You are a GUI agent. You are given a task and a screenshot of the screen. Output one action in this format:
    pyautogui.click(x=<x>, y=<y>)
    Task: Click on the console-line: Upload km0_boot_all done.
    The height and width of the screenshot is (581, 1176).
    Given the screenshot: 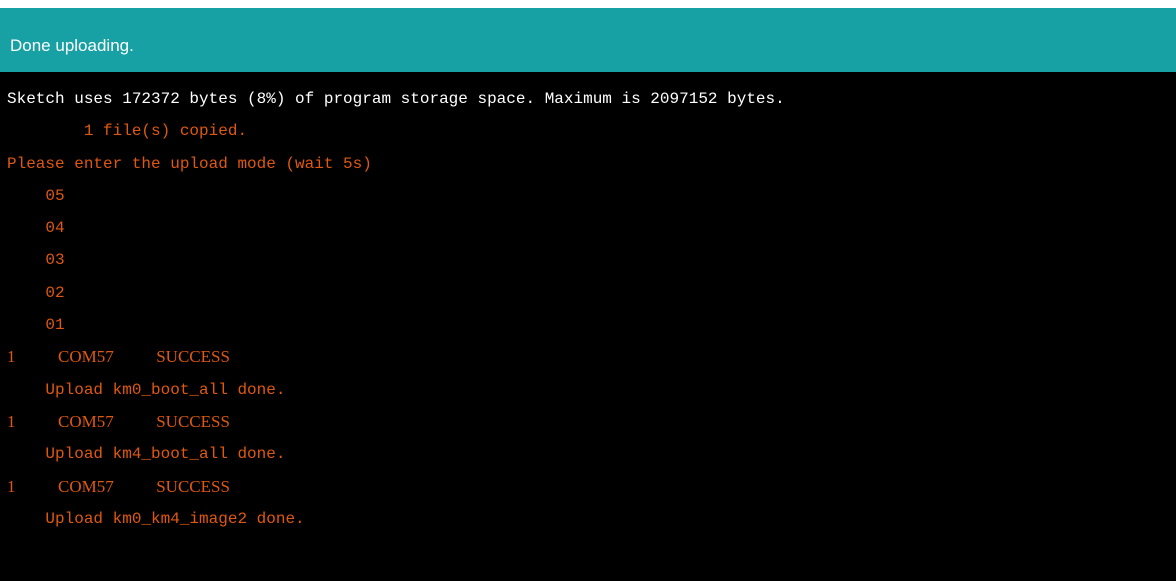 What is the action you would take?
    pyautogui.click(x=146, y=389)
    